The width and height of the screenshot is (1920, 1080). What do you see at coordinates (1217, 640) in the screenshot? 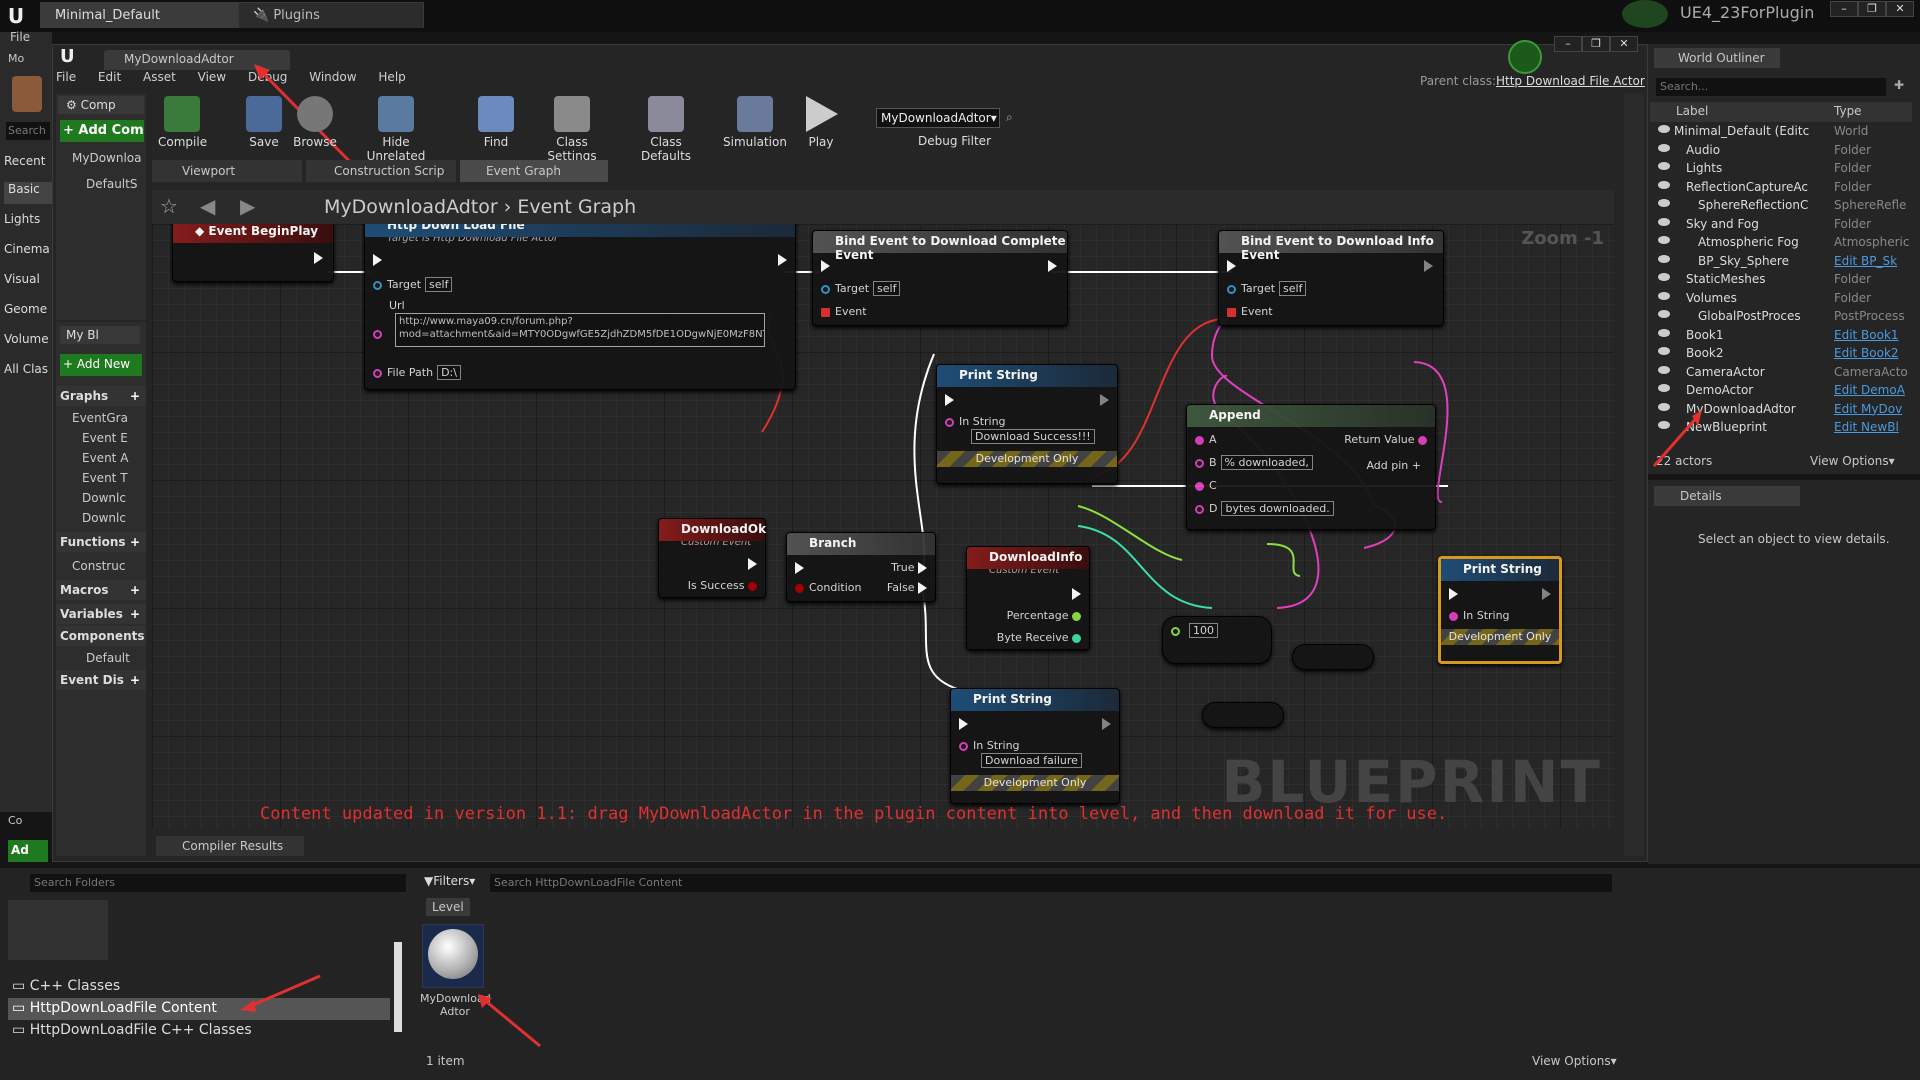
I see `node-divide: 100` at bounding box center [1217, 640].